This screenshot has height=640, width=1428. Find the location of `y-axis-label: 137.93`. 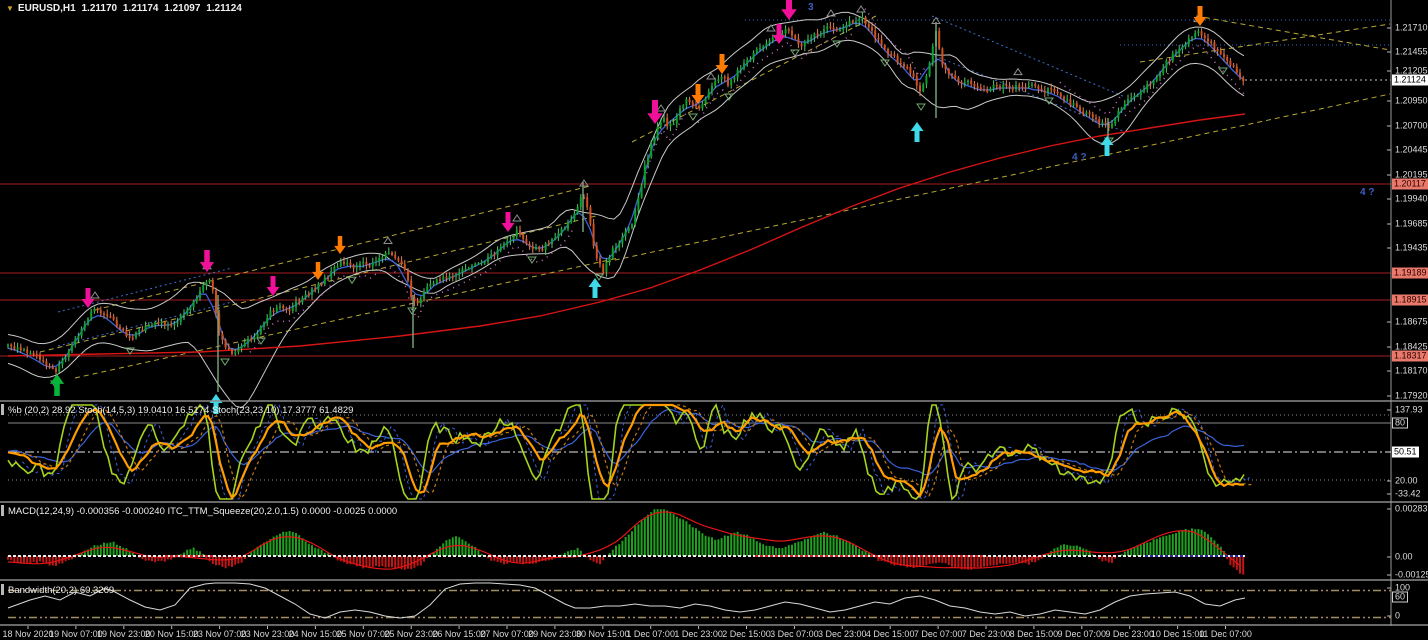

y-axis-label: 137.93 is located at coordinates (1409, 409).